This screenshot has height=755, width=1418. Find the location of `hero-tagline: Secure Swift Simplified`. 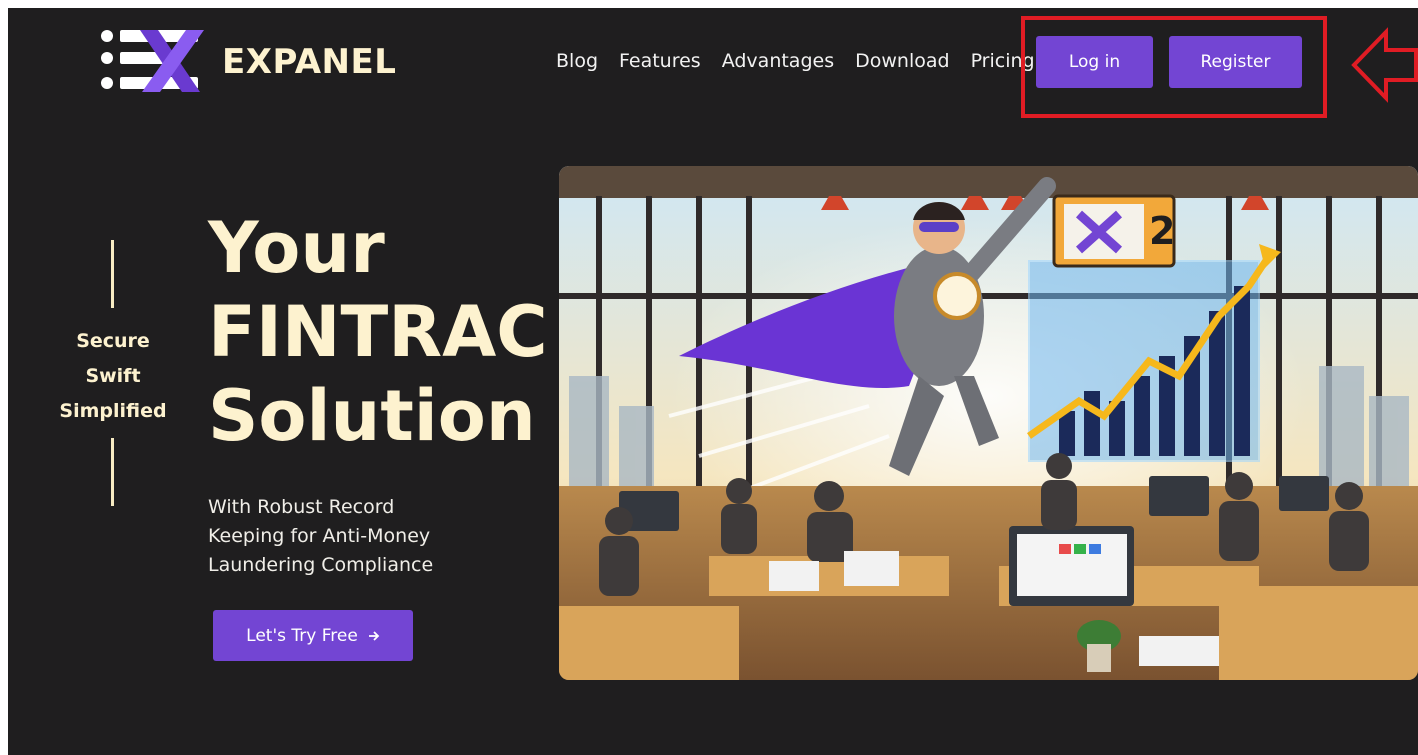

hero-tagline: Secure Swift Simplified is located at coordinates (113, 376).